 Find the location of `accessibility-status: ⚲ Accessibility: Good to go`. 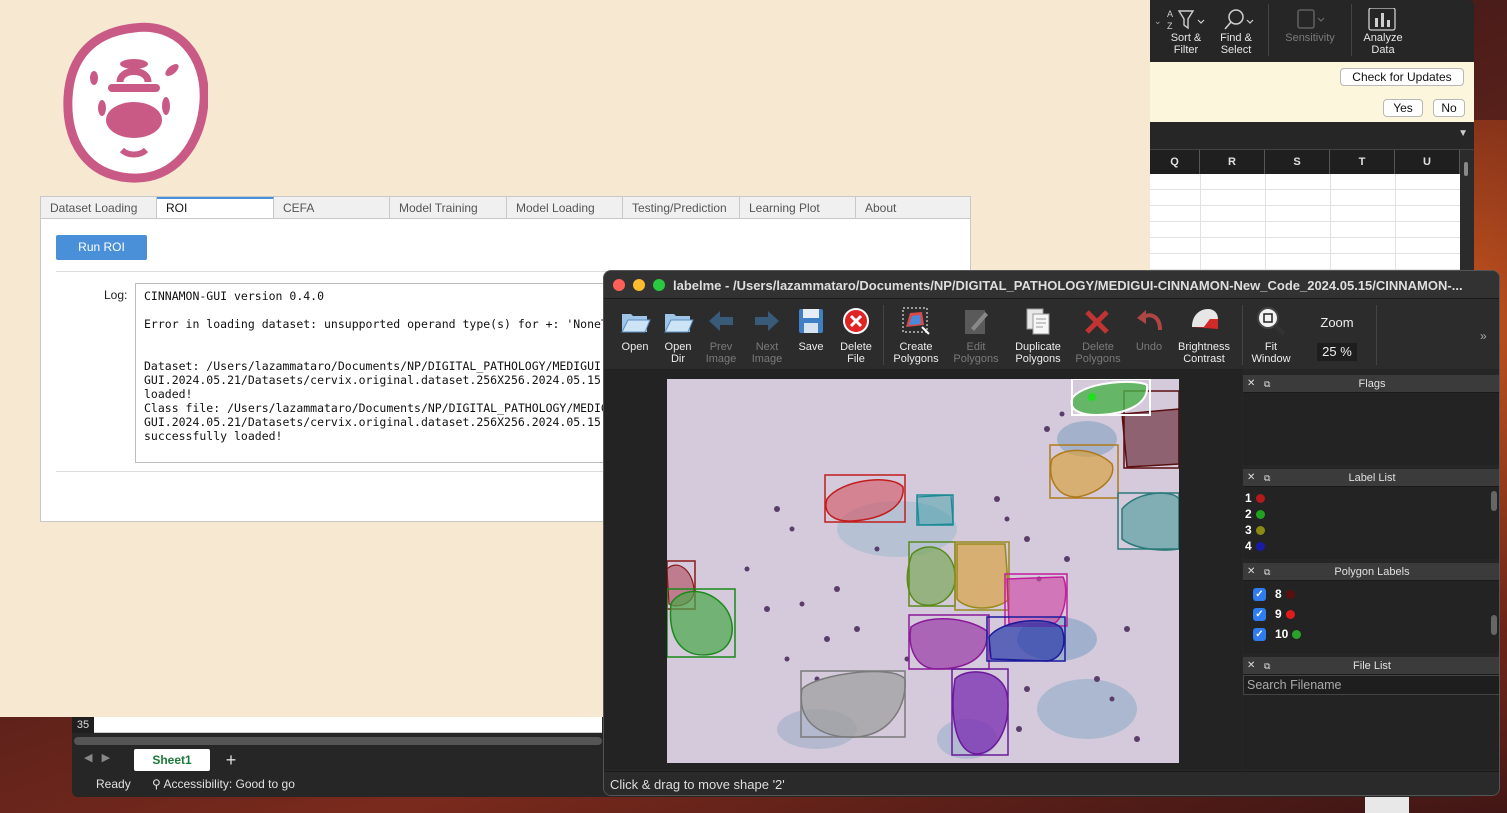

accessibility-status: ⚲ Accessibility: Good to go is located at coordinates (223, 784).